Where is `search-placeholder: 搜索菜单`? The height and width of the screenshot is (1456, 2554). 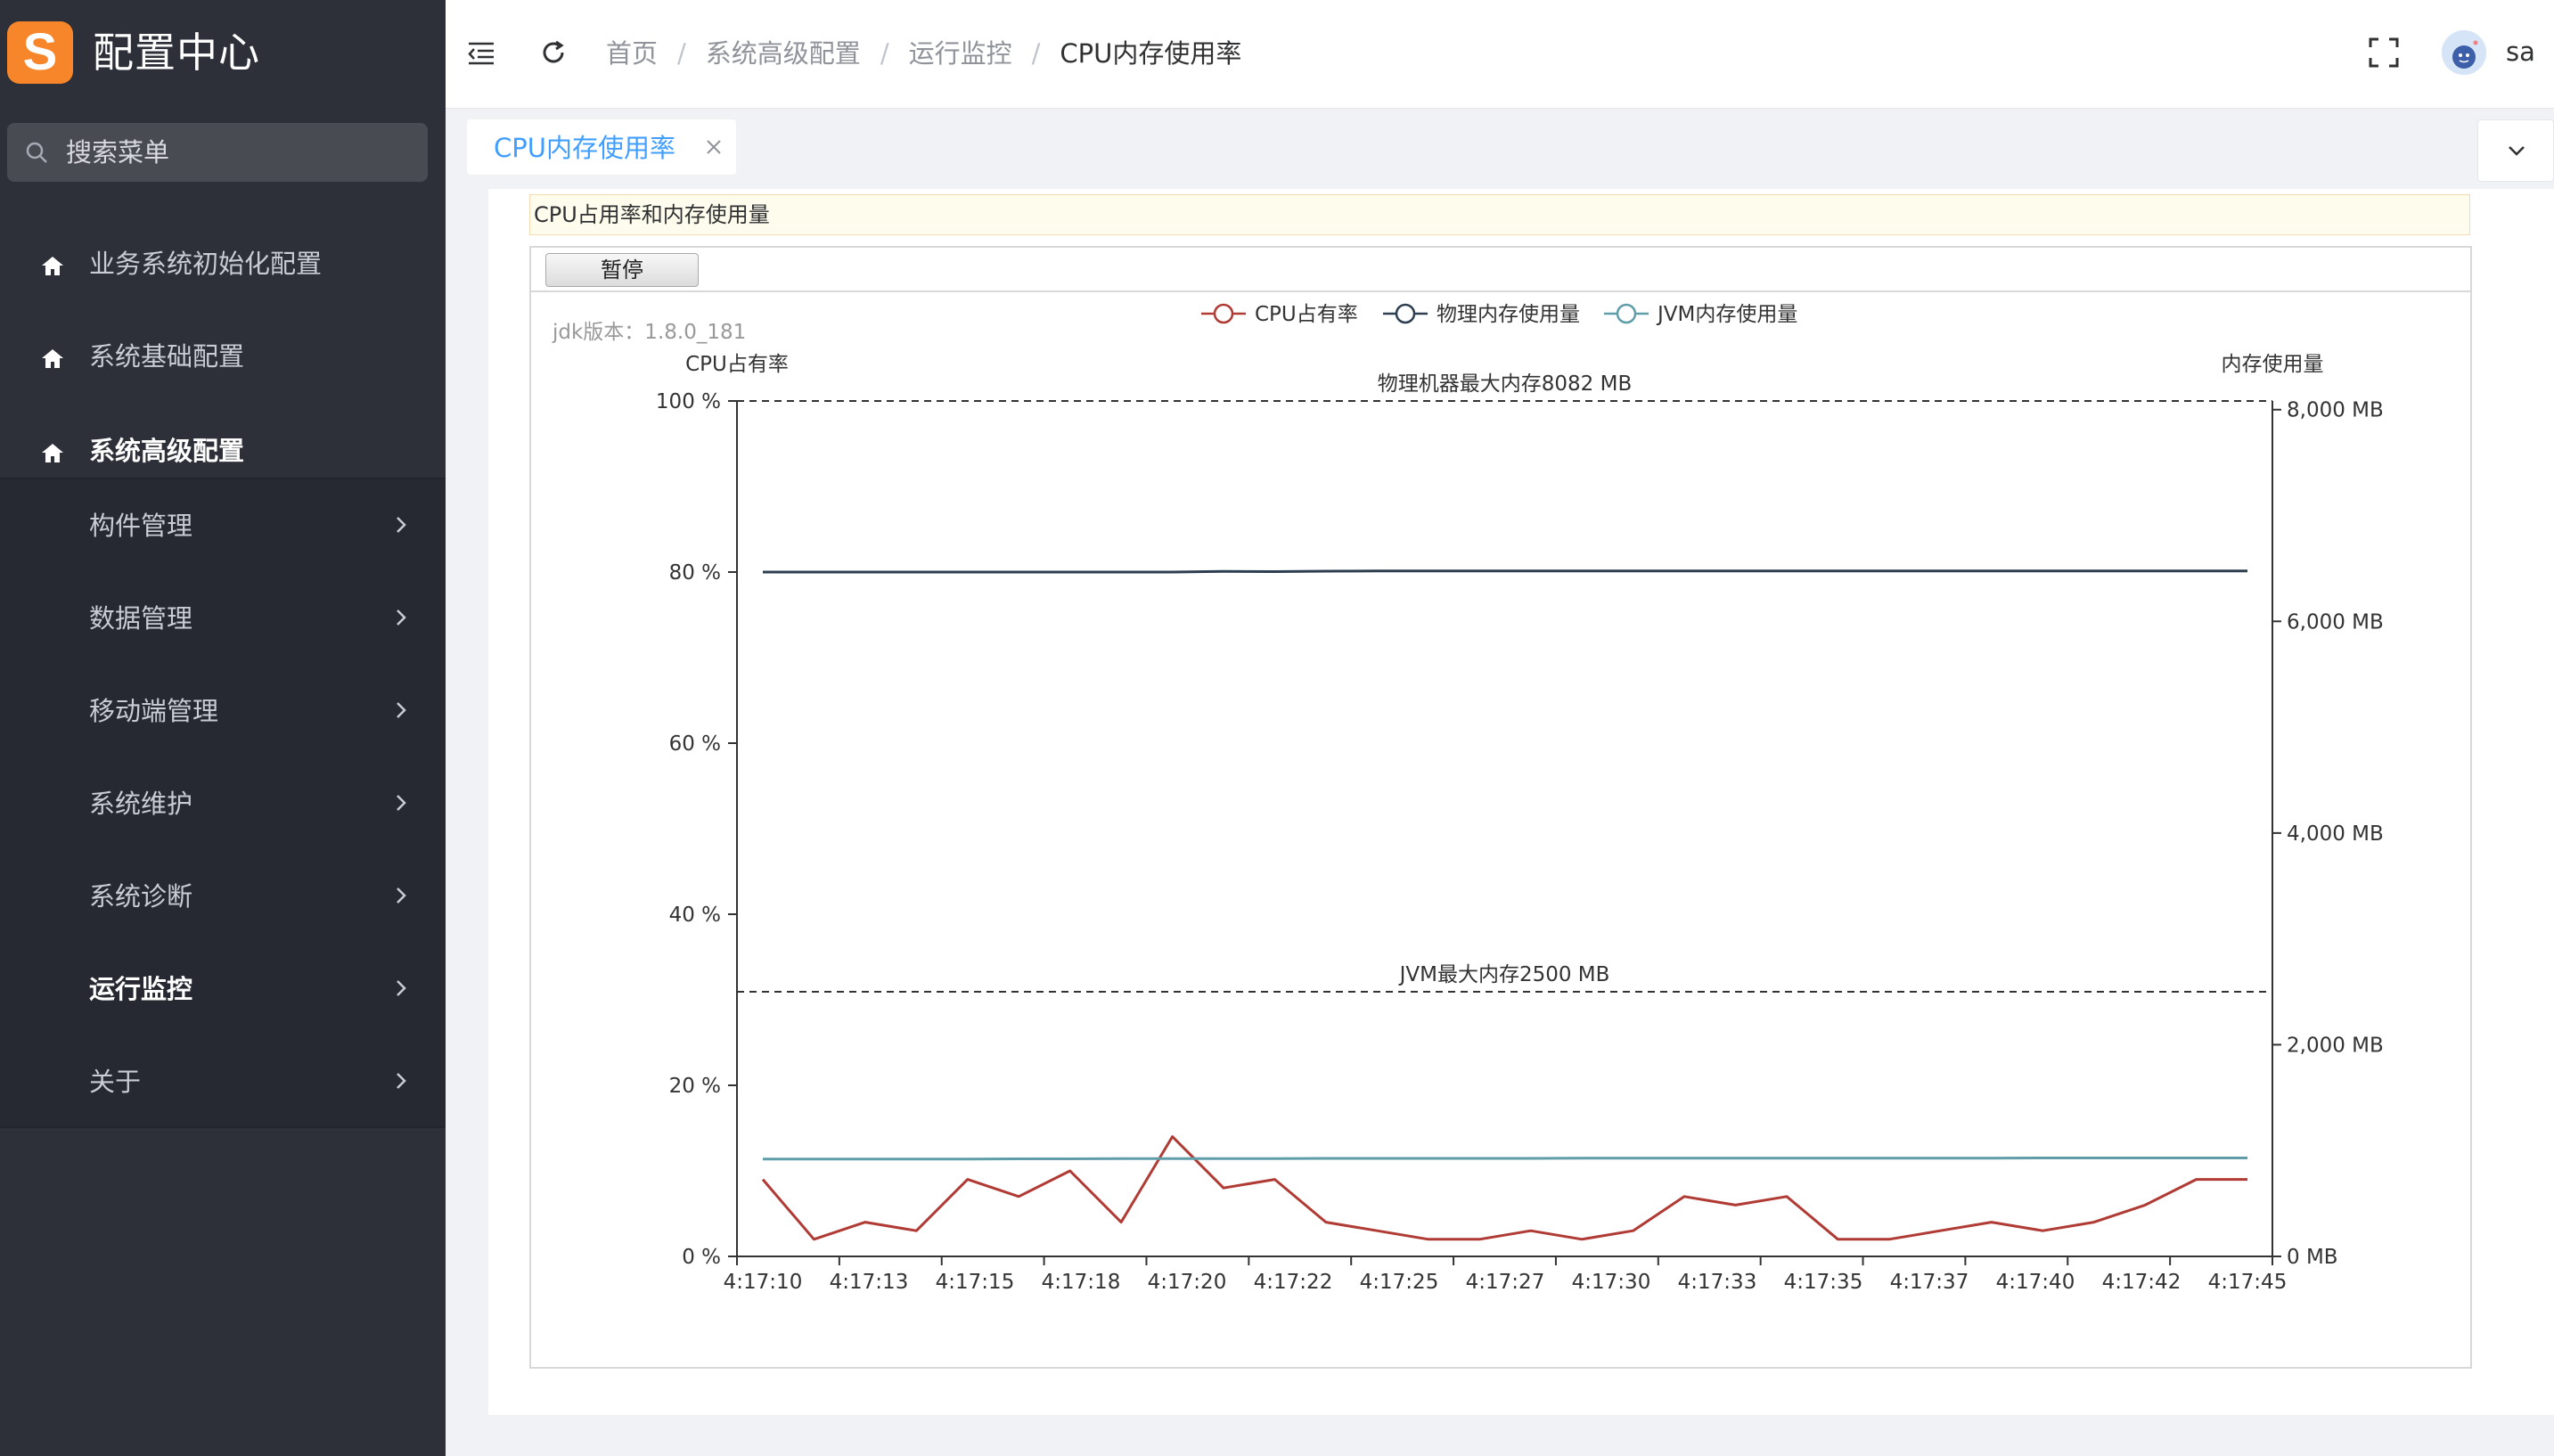 search-placeholder: 搜索菜单 is located at coordinates (118, 153).